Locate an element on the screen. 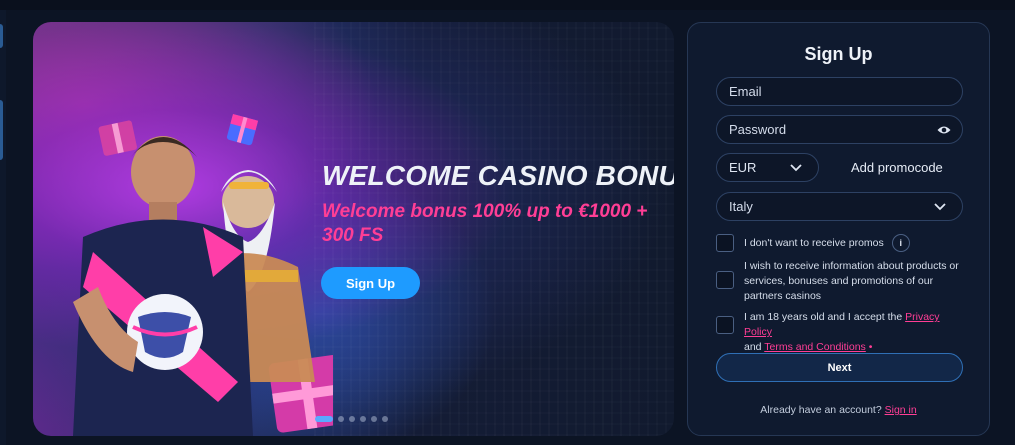 The image size is (1015, 445). eye-icon is located at coordinates (944, 130).